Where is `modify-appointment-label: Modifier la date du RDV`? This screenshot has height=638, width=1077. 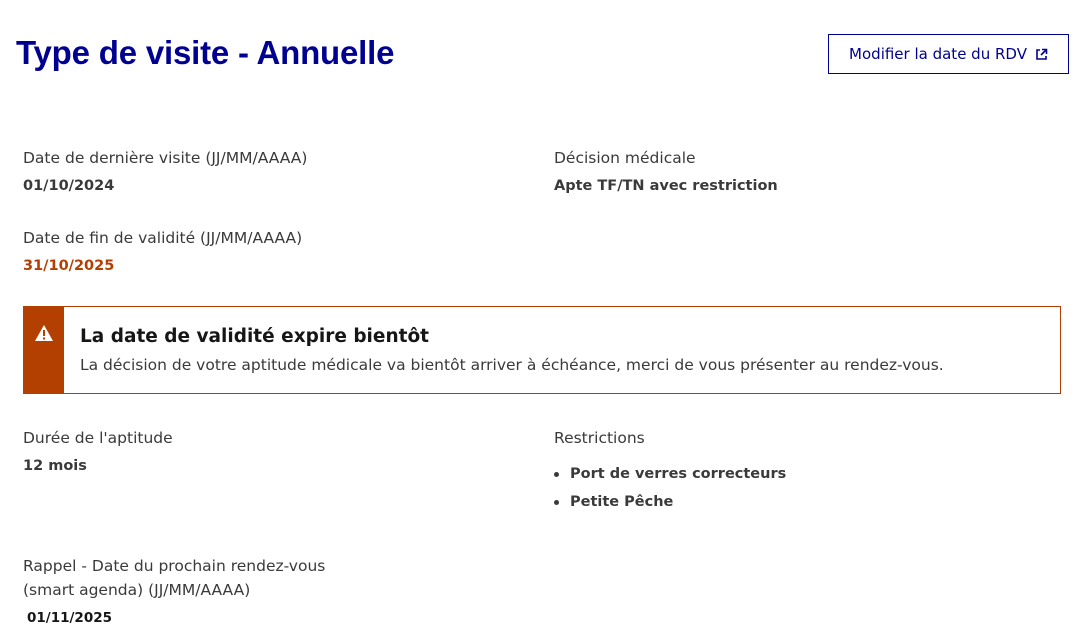
modify-appointment-label: Modifier la date du RDV is located at coordinates (938, 54).